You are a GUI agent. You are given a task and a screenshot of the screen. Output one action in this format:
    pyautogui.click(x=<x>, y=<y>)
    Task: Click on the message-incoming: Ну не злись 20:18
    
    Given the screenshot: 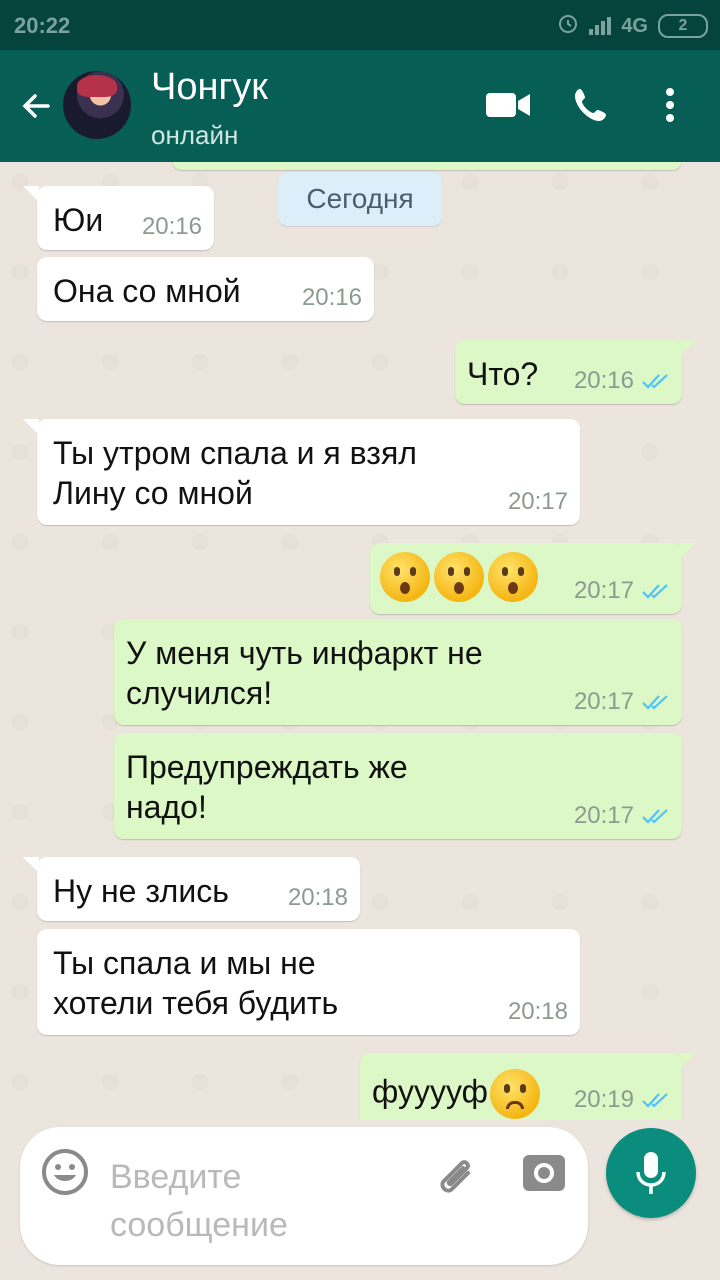 What is the action you would take?
    pyautogui.click(x=191, y=889)
    